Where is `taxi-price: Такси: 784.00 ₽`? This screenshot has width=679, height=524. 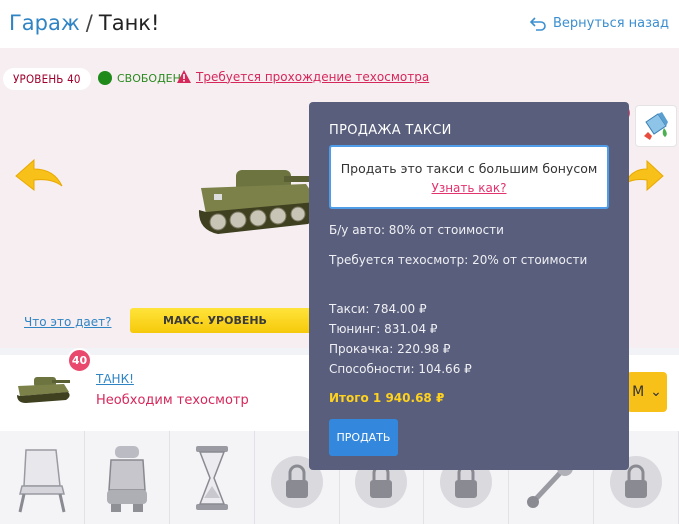
taxi-price: Такси: 784.00 ₽ is located at coordinates (378, 309).